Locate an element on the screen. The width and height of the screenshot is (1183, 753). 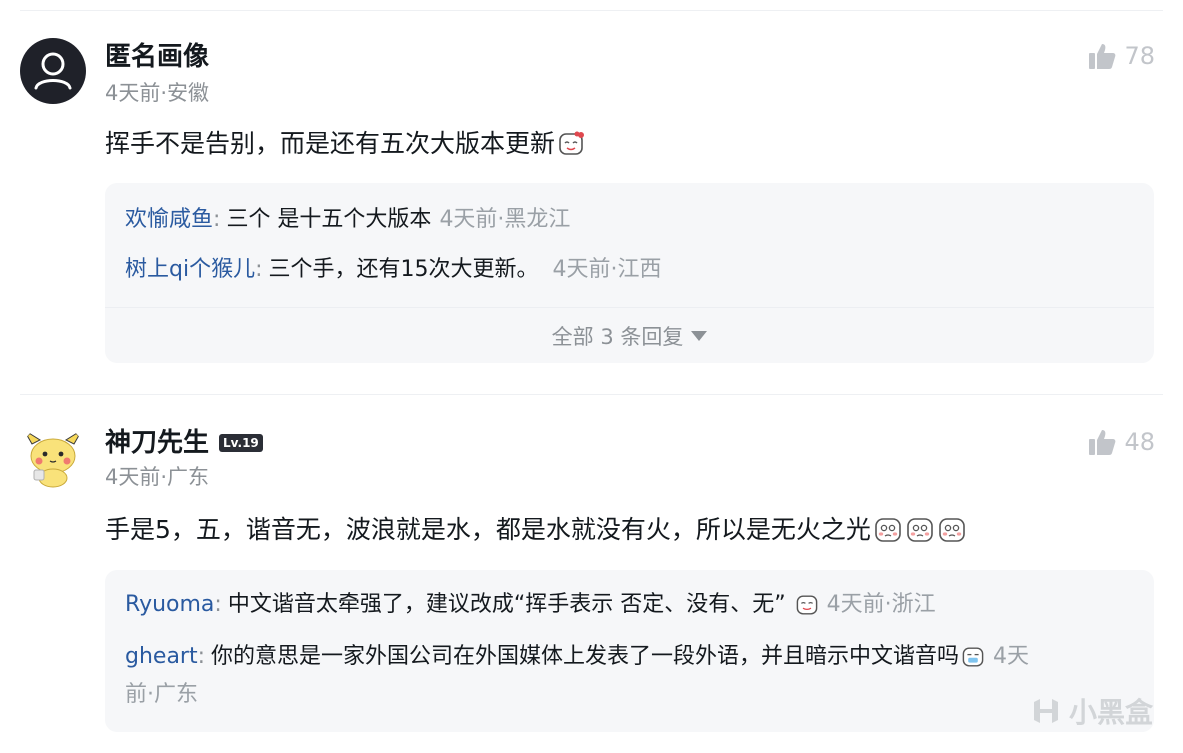
comment-meta: 4天前·广东 is located at coordinates (157, 477).